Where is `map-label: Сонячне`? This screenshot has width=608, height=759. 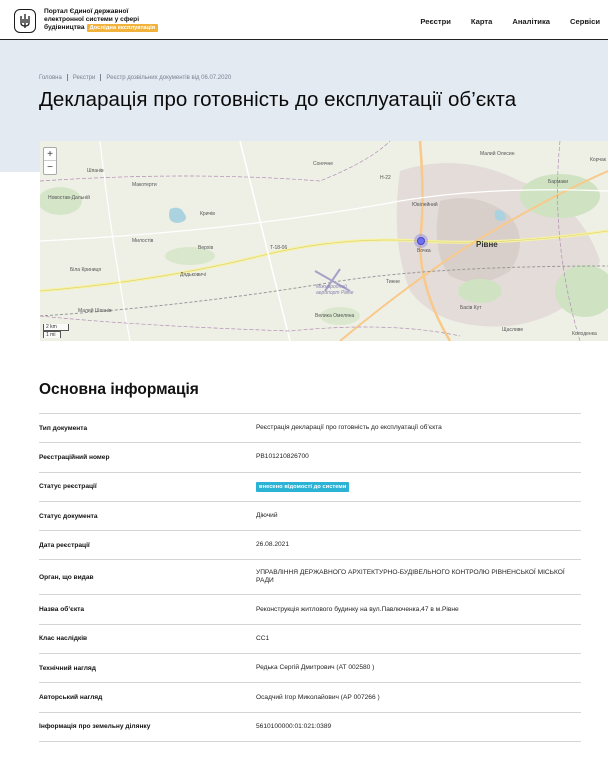
map-label: Сонячне is located at coordinates (323, 164).